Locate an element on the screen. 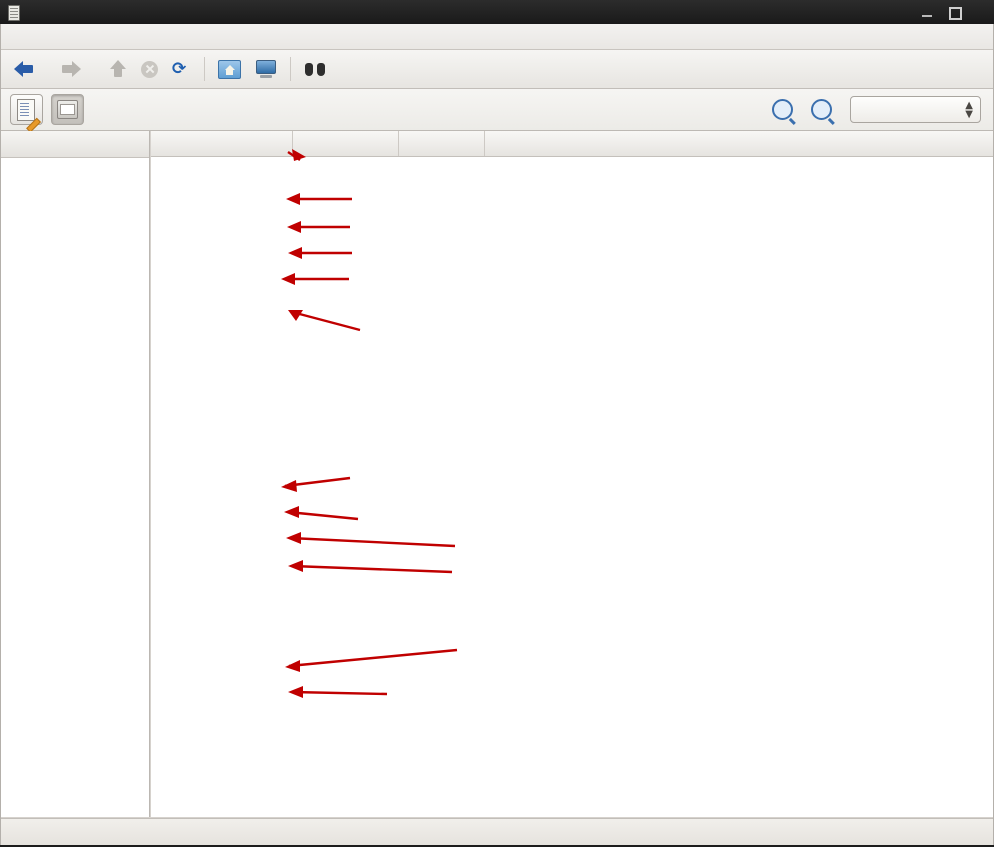  toggle-sidebar-button is located at coordinates (67, 109).